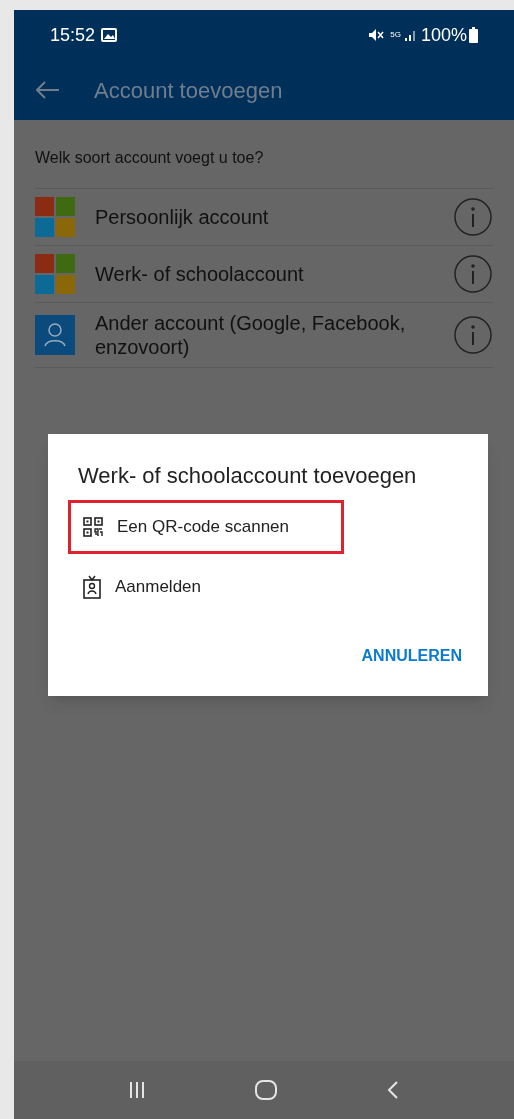 The image size is (514, 1119). What do you see at coordinates (266, 1090) in the screenshot?
I see `home-icon` at bounding box center [266, 1090].